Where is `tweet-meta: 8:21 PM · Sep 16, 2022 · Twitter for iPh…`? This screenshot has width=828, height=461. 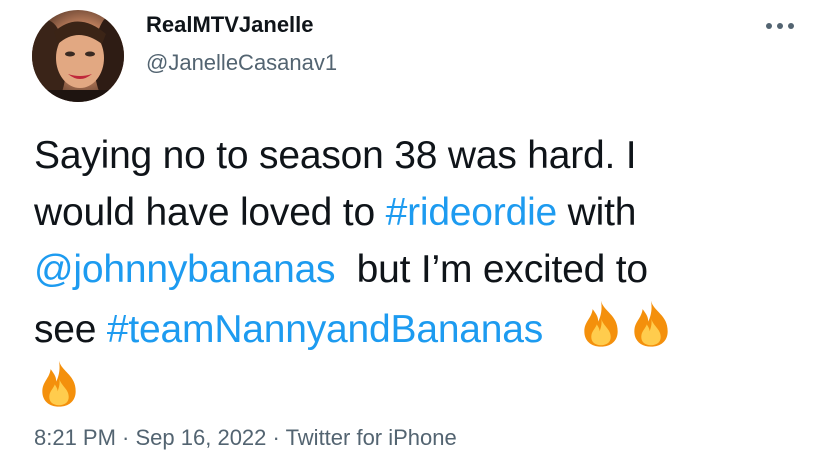
tweet-meta: 8:21 PM · Sep 16, 2022 · Twitter for iPh… is located at coordinates (245, 438).